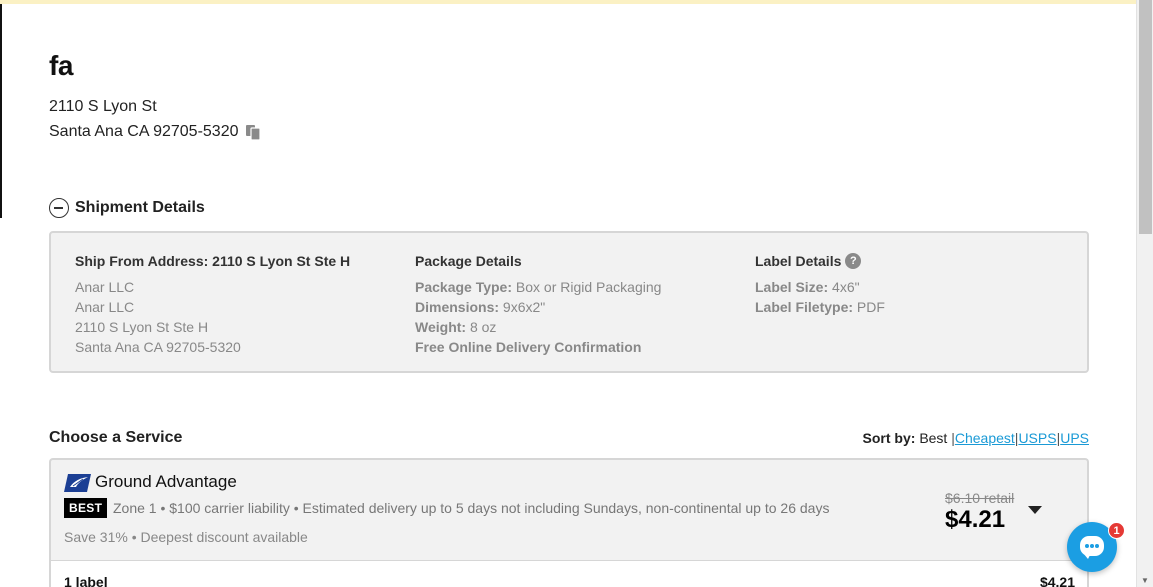 The height and width of the screenshot is (587, 1153). Describe the element at coordinates (77, 483) in the screenshot. I see `usps-eagle-icon` at that location.